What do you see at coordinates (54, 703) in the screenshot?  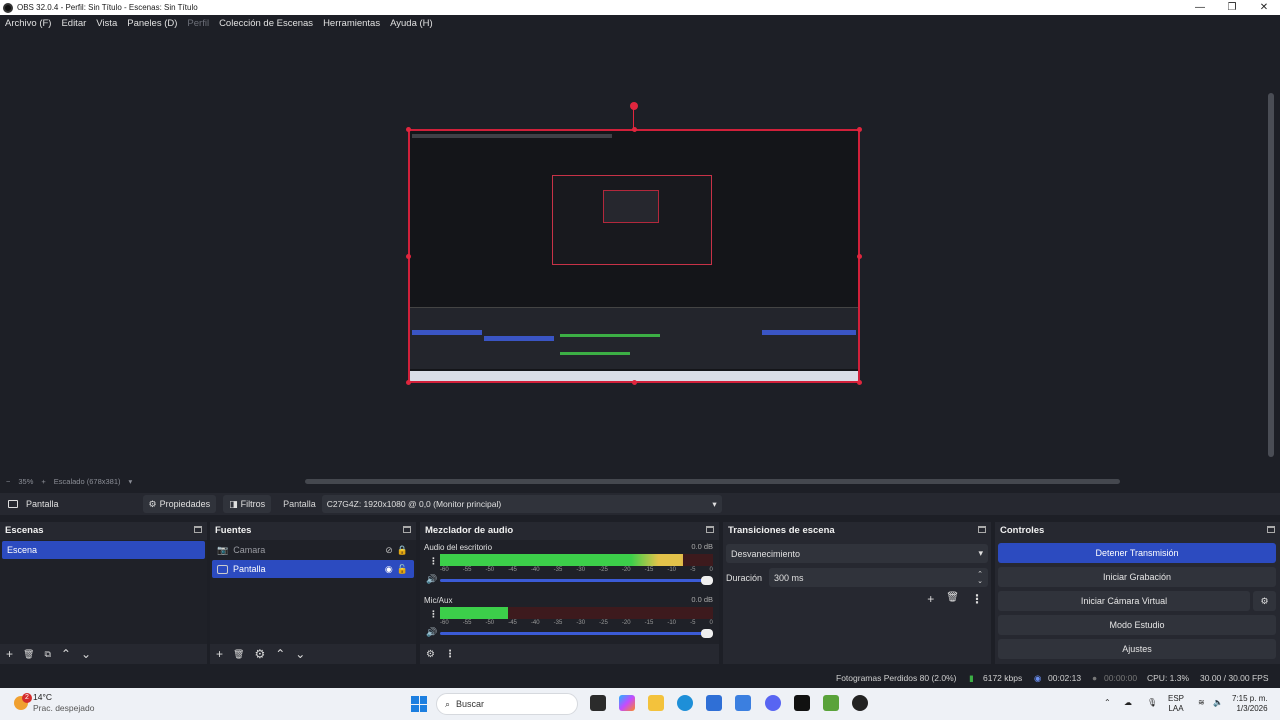 I see `weather-widget: 2 14°C Prac. despejado` at bounding box center [54, 703].